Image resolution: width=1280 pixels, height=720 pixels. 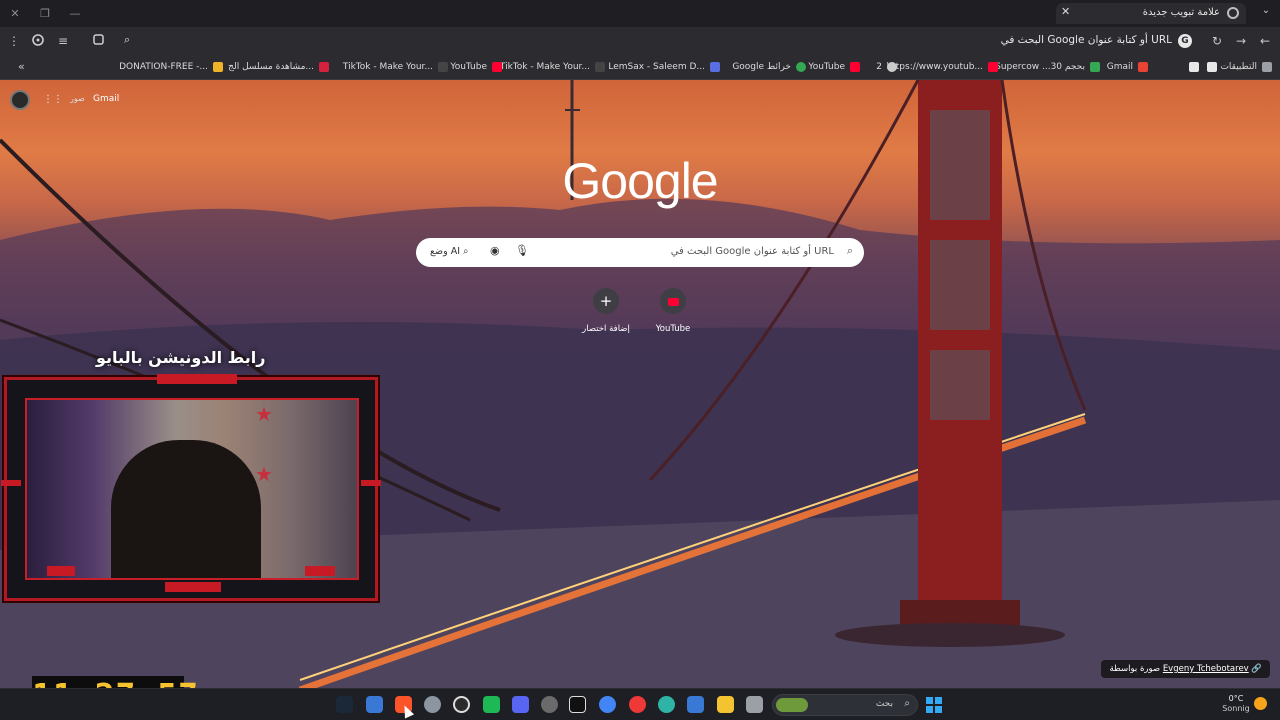 What do you see at coordinates (14, 41) in the screenshot?
I see `menu-icon: ⋮` at bounding box center [14, 41].